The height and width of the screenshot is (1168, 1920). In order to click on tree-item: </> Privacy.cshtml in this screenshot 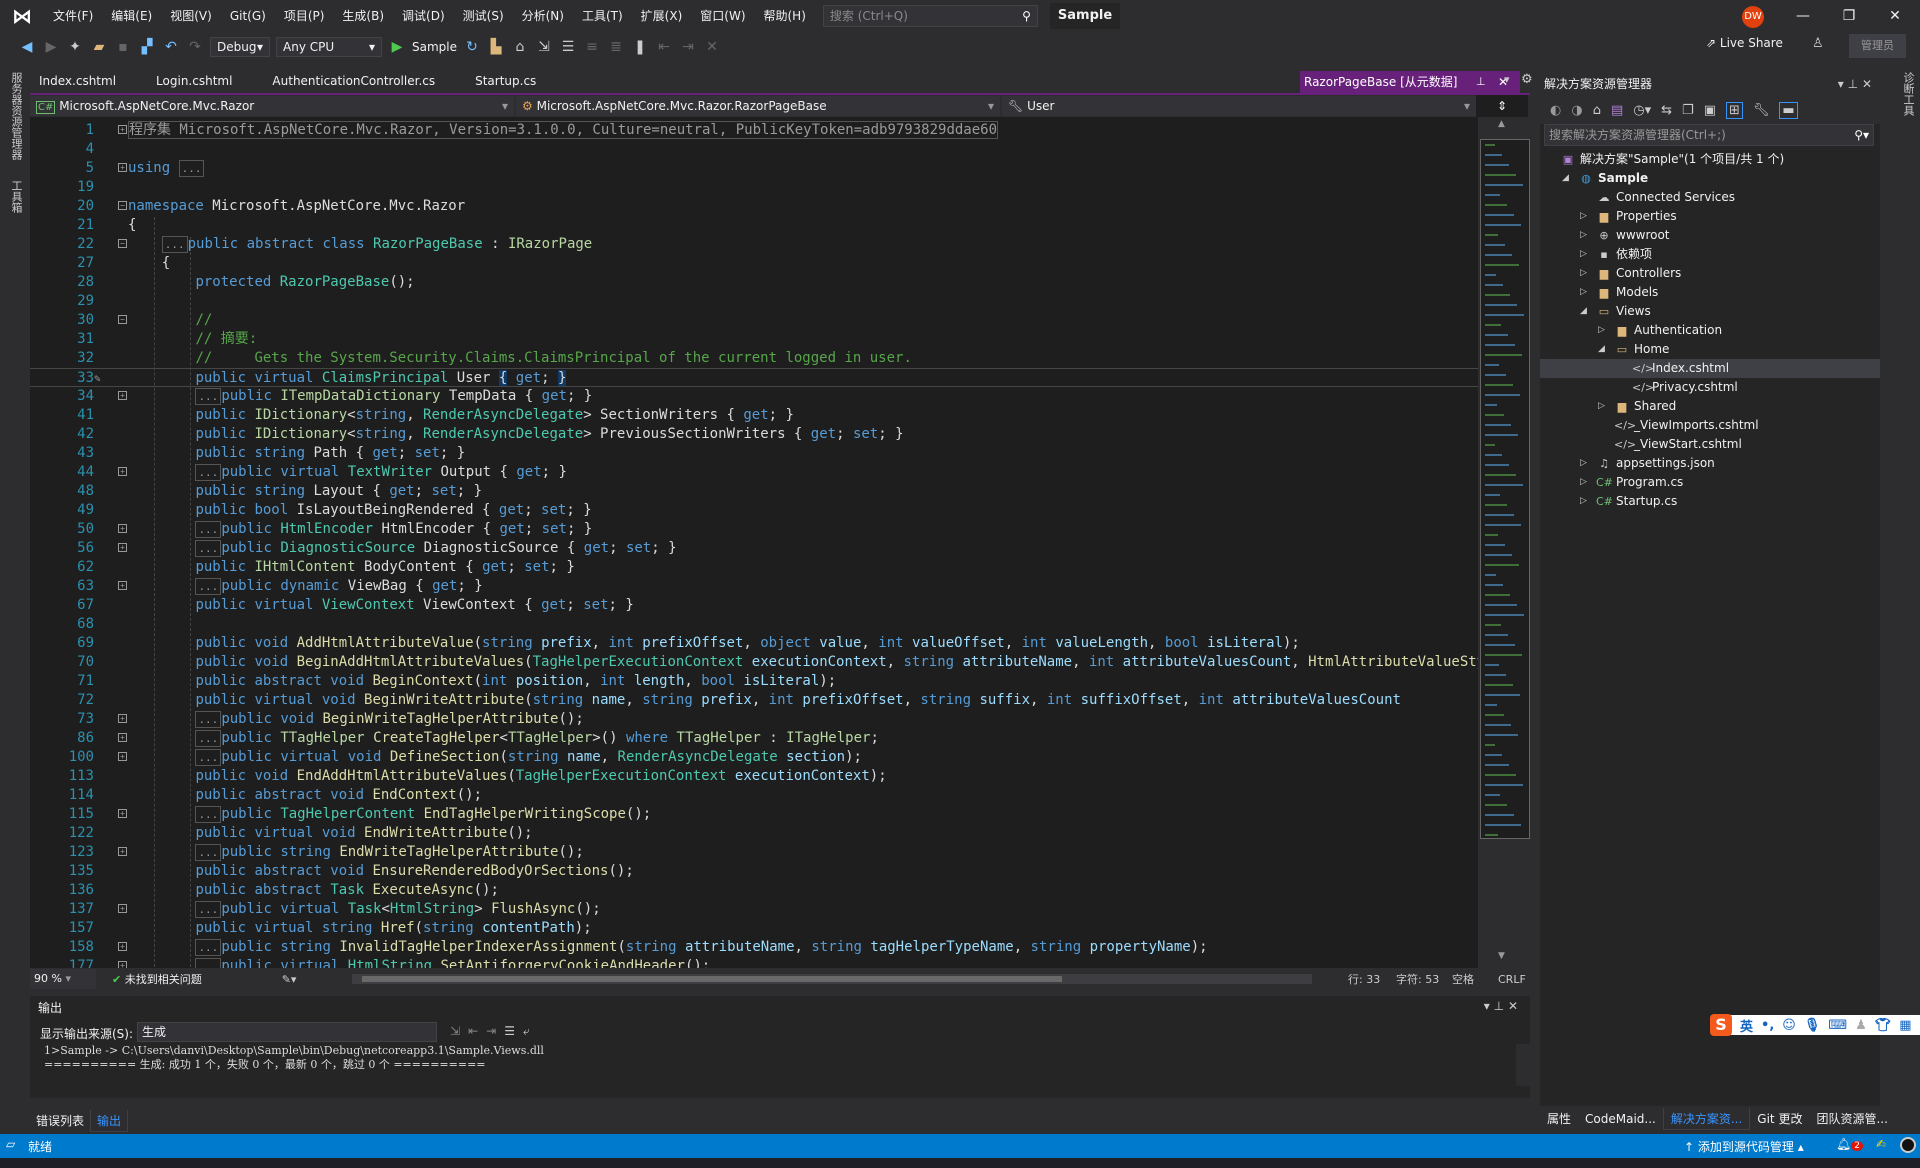, I will do `click(1710, 387)`.